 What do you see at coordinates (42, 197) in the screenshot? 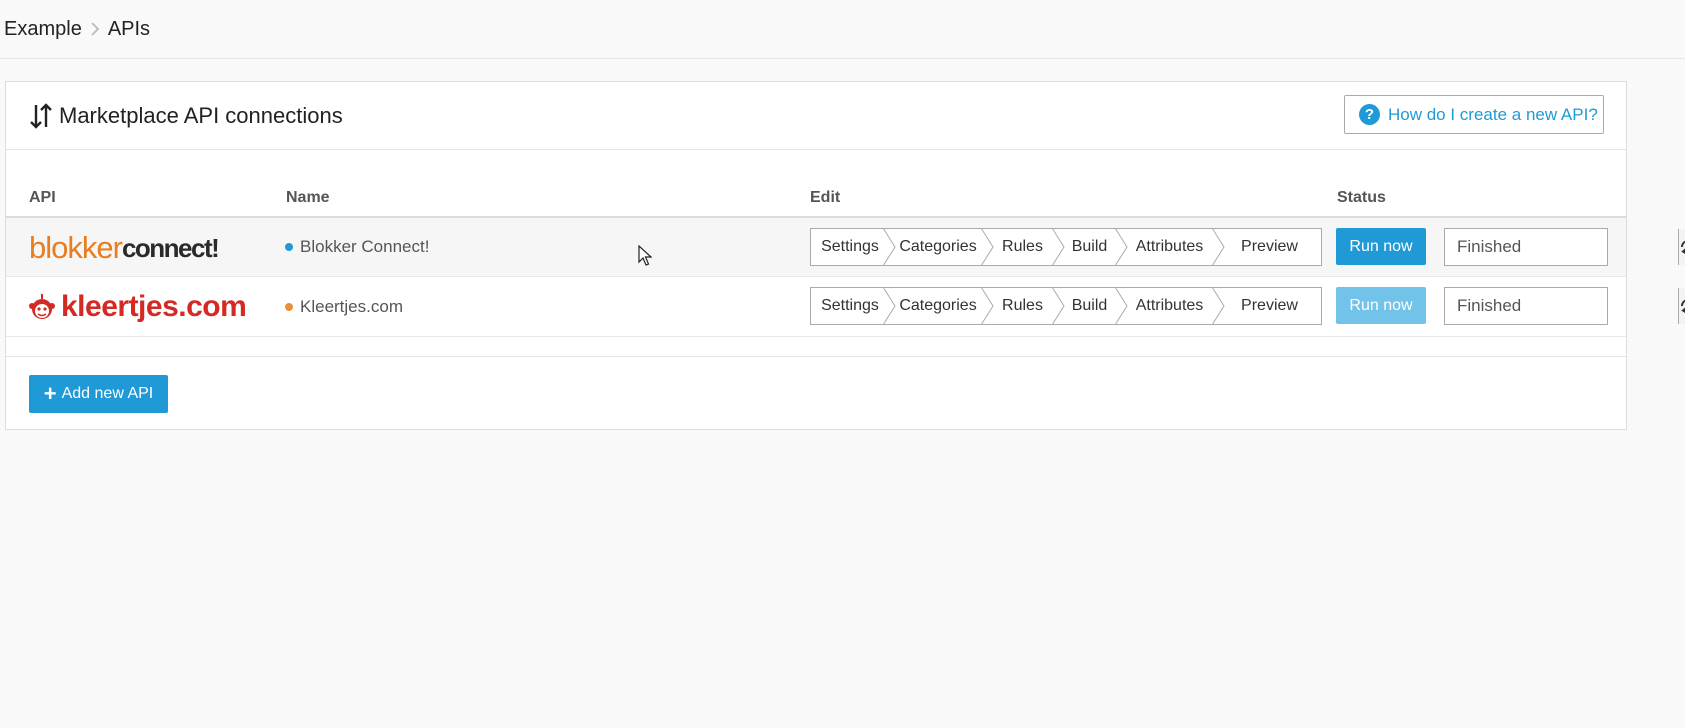
I see `column-header-api: API` at bounding box center [42, 197].